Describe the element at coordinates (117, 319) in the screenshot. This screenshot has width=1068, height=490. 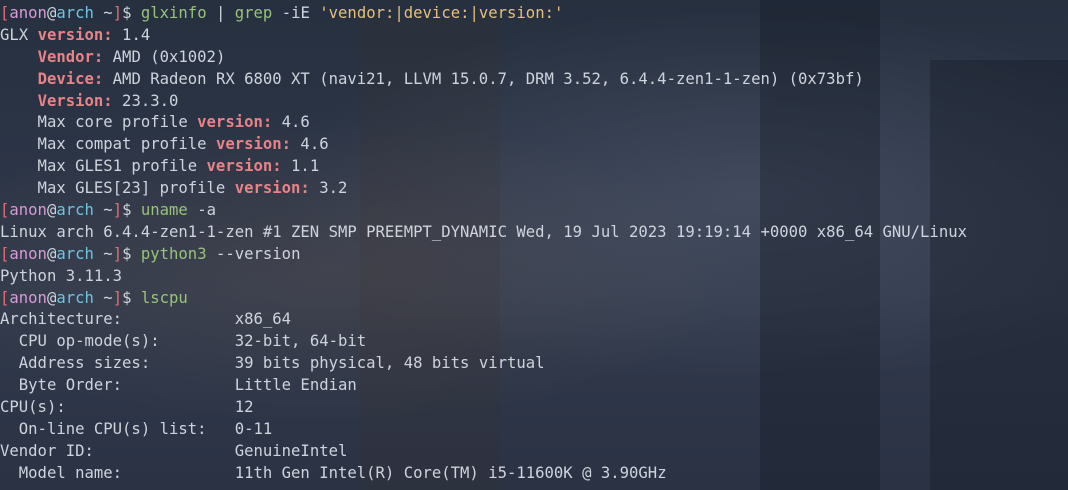
I see `lscpu-label: Architecture:` at that location.